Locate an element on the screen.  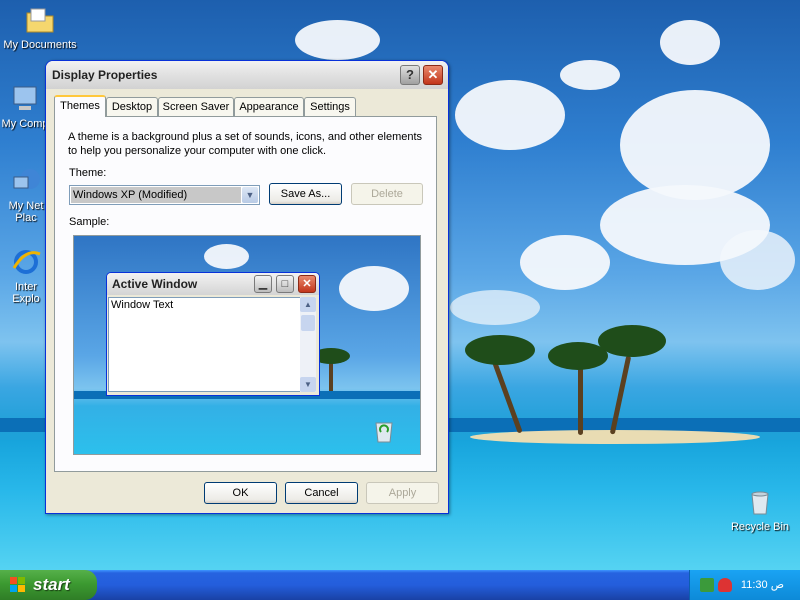
tab-themes: Themes is located at coordinates (80, 106).